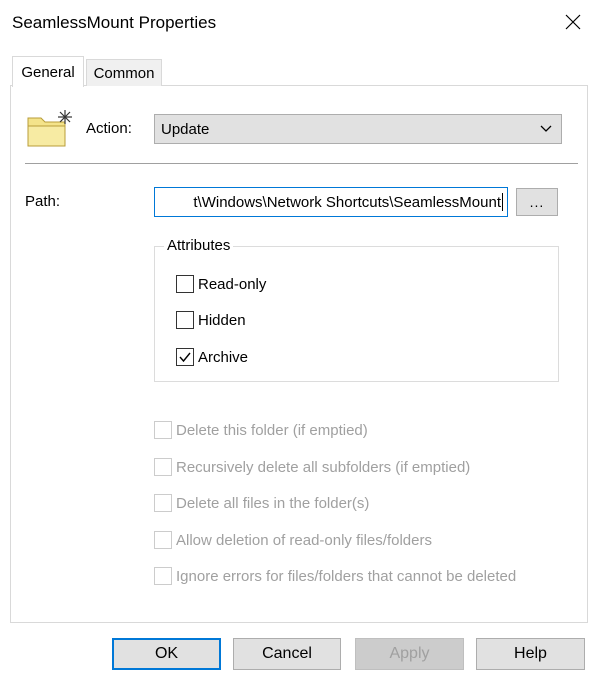 Image resolution: width=599 pixels, height=682 pixels. What do you see at coordinates (199, 245) in the screenshot?
I see `attributes-legend: Attributes` at bounding box center [199, 245].